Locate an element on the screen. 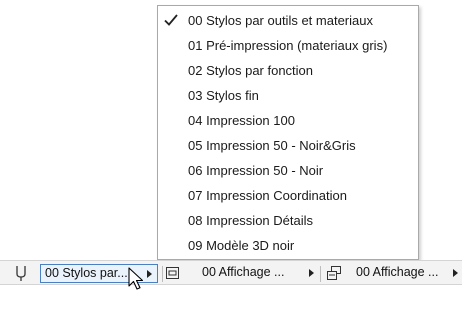 Image resolution: width=462 pixels, height=309 pixels. menu-item-pen-set-04: 04 Impression 100 is located at coordinates (288, 120).